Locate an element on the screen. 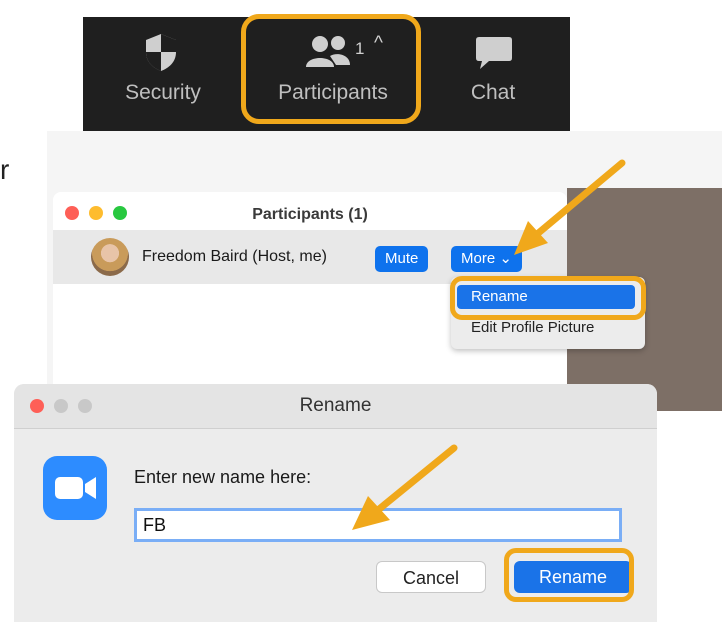 Image resolution: width=722 pixels, height=622 pixels. security-button: Security is located at coordinates (163, 67).